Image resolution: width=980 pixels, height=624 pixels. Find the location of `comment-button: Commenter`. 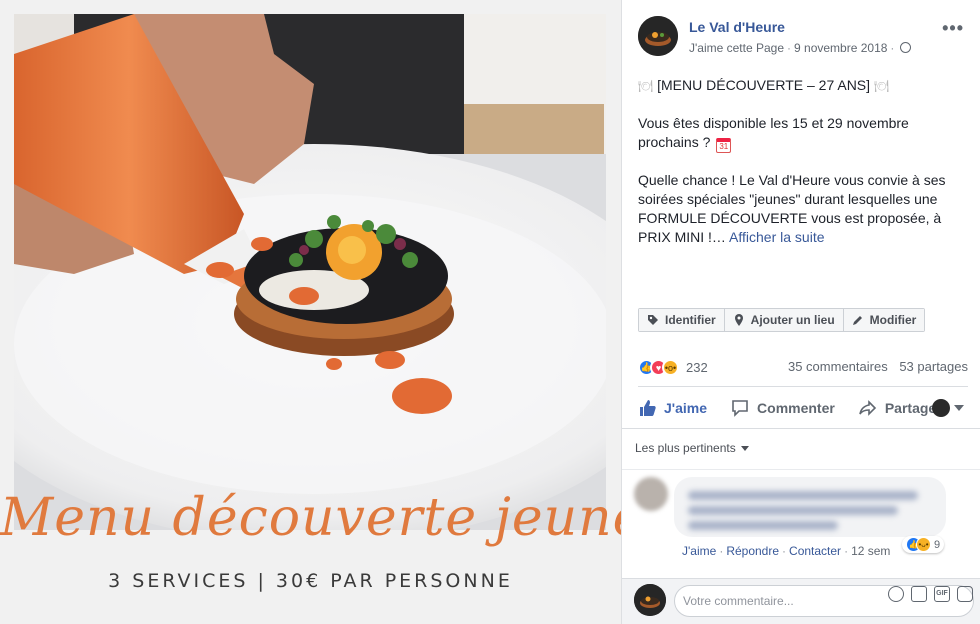

comment-button: Commenter is located at coordinates (783, 408).